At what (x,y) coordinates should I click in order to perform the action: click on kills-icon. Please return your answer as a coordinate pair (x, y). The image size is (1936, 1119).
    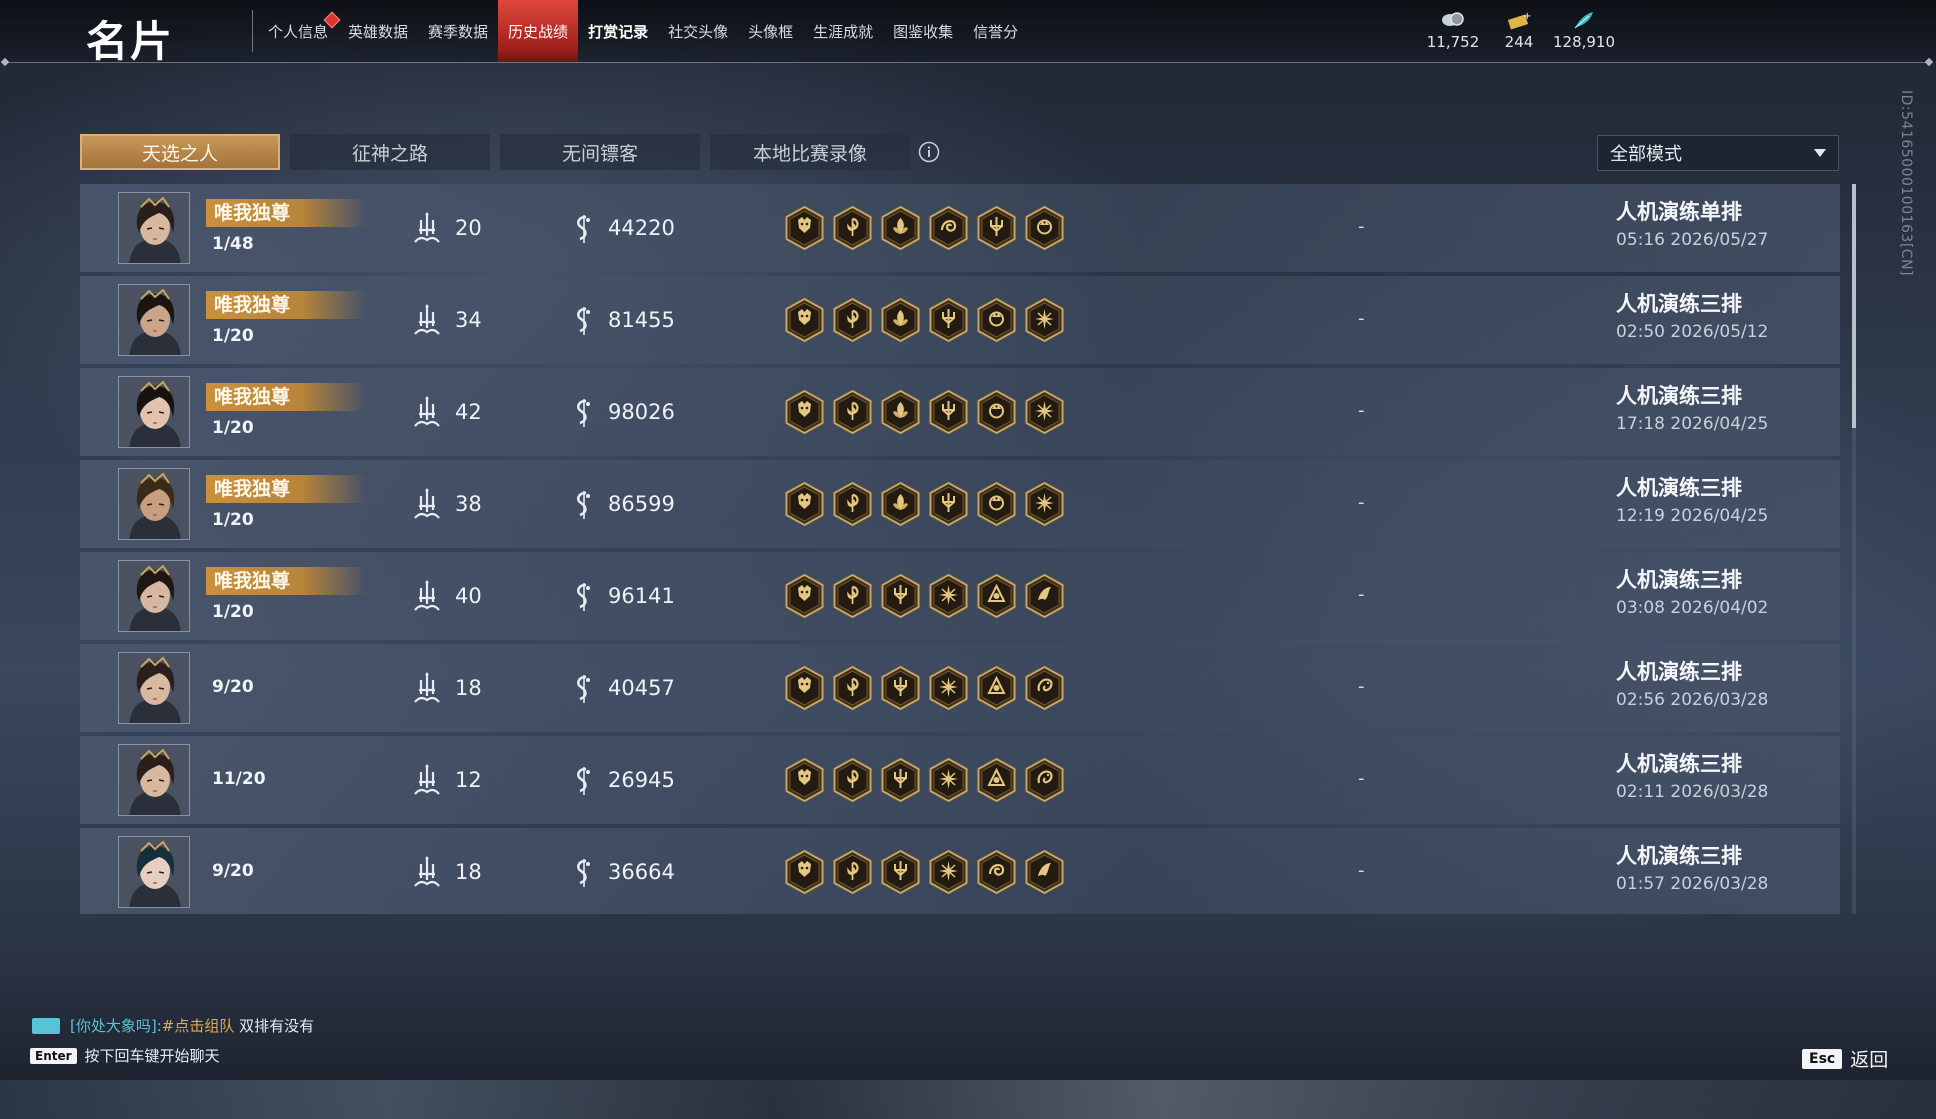
    Looking at the image, I should click on (427, 321).